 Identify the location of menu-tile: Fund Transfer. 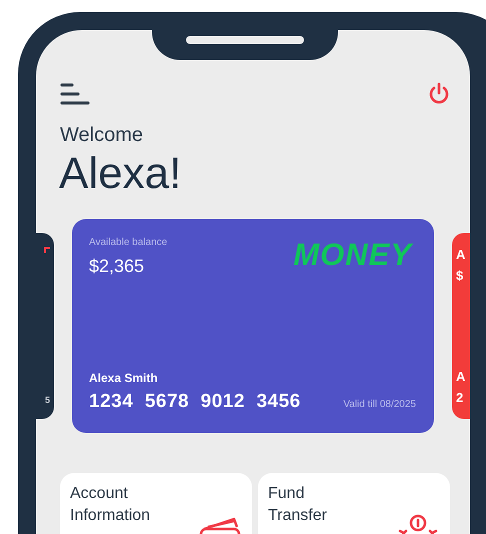
(354, 503).